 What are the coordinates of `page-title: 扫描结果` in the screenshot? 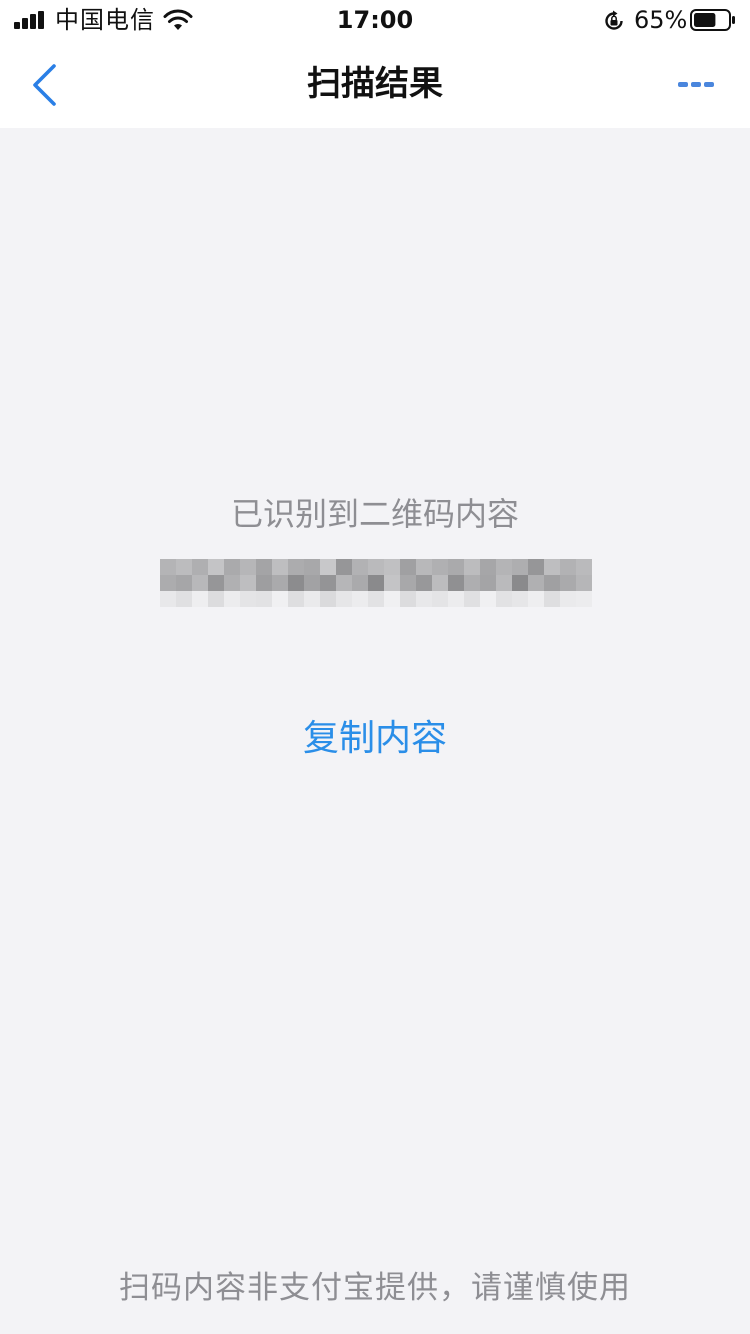 It's located at (375, 84).